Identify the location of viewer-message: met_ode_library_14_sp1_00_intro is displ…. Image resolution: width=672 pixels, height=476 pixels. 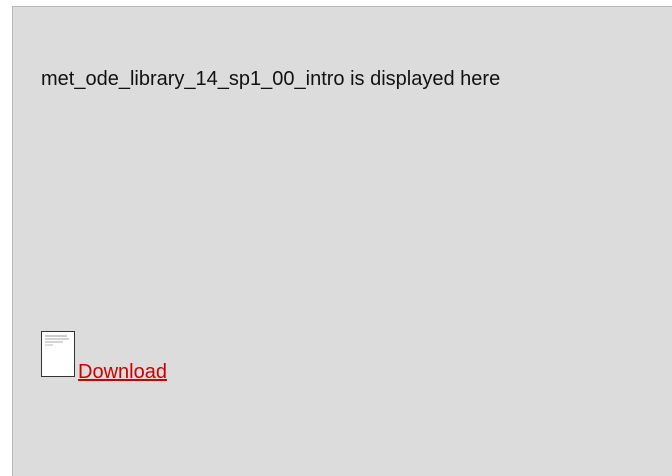
(271, 79).